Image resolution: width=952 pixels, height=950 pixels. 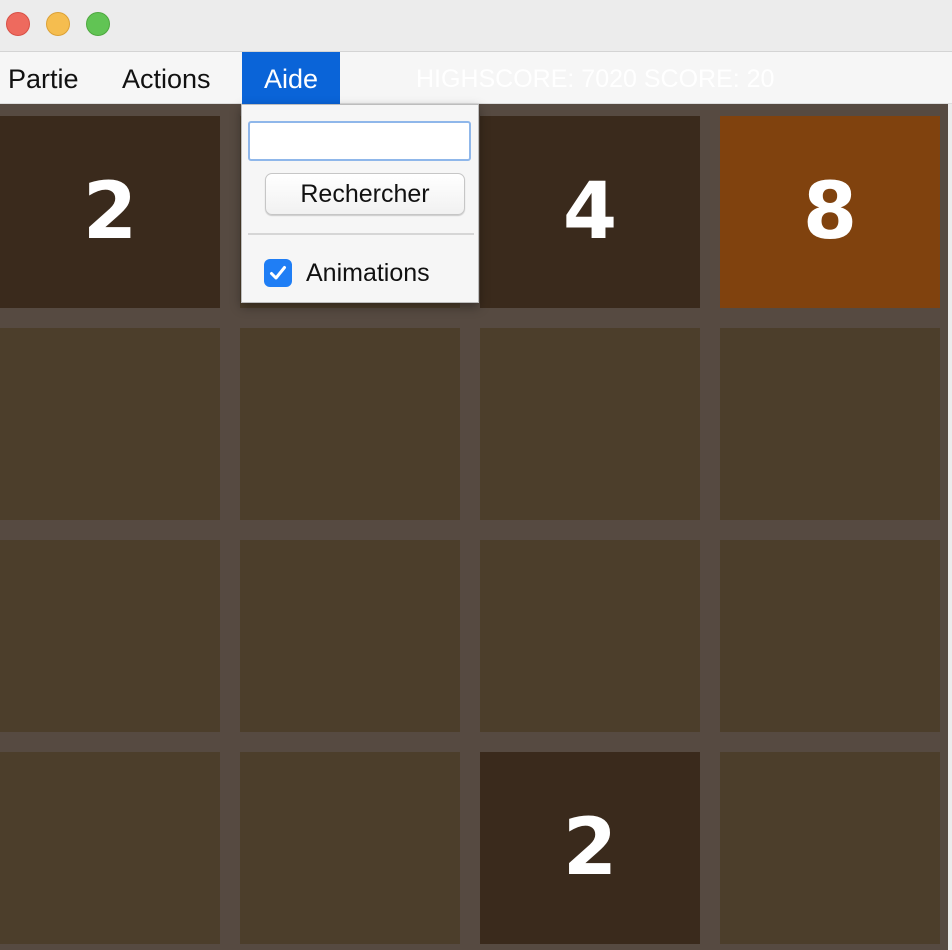 I want to click on tile-r3-c2: 2, so click(x=590, y=848).